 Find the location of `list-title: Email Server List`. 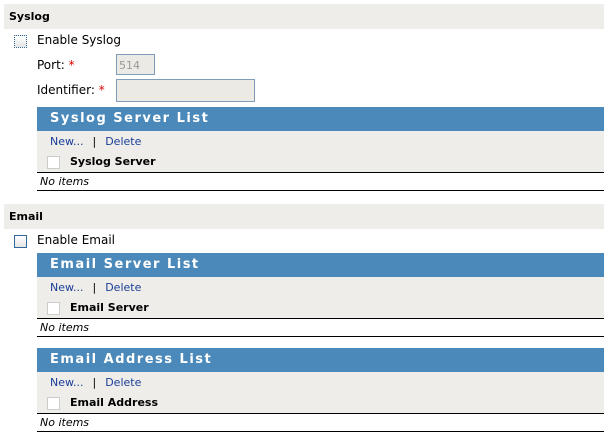

list-title: Email Server List is located at coordinates (320, 265).